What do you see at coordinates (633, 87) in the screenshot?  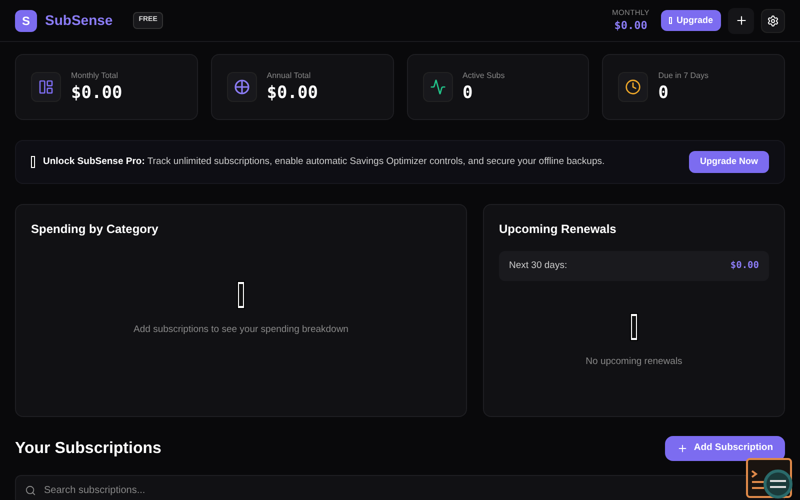 I see `clock-icon` at bounding box center [633, 87].